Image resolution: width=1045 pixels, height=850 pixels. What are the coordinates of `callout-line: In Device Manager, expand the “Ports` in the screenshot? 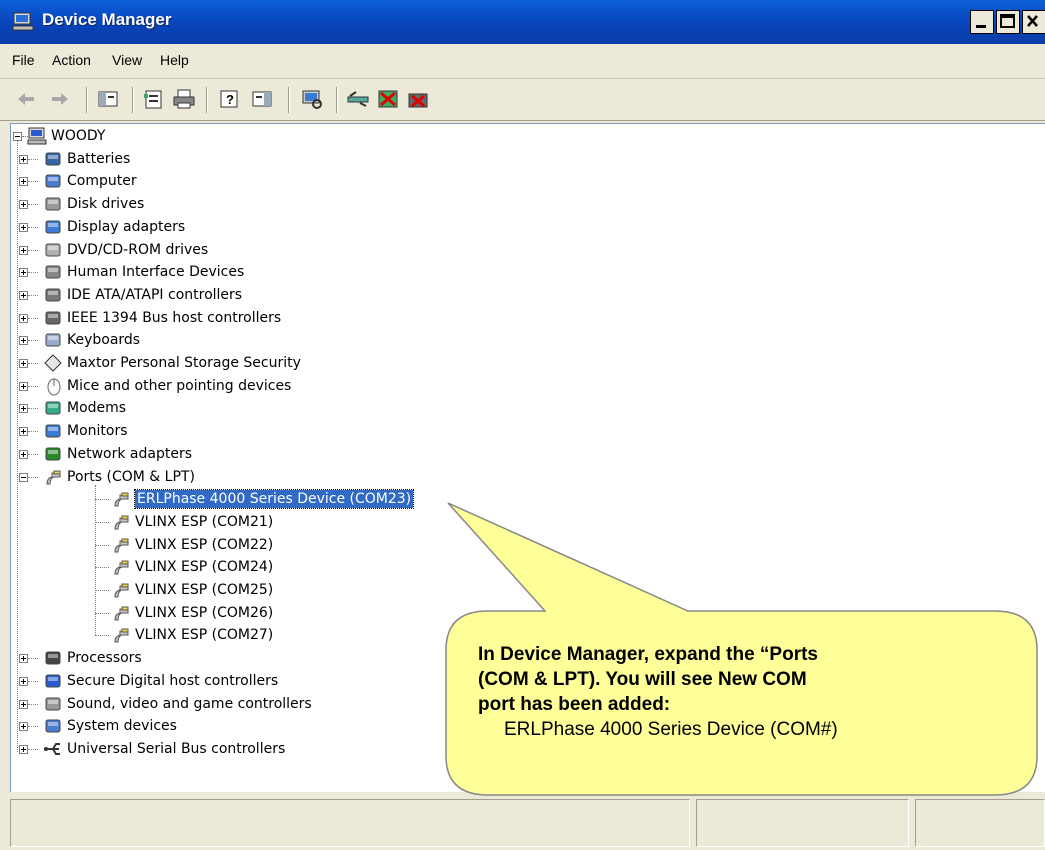 It's located at (648, 654).